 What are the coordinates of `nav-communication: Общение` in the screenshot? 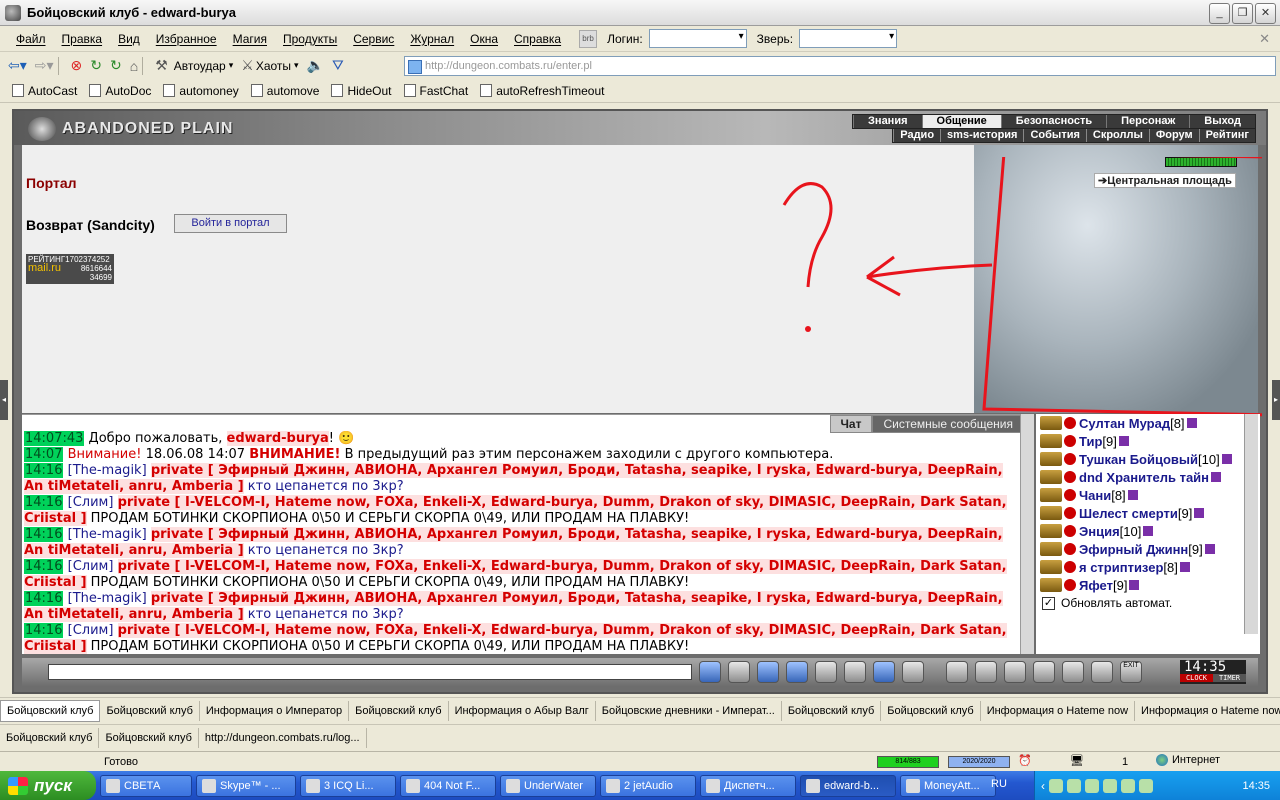 It's located at (961, 121).